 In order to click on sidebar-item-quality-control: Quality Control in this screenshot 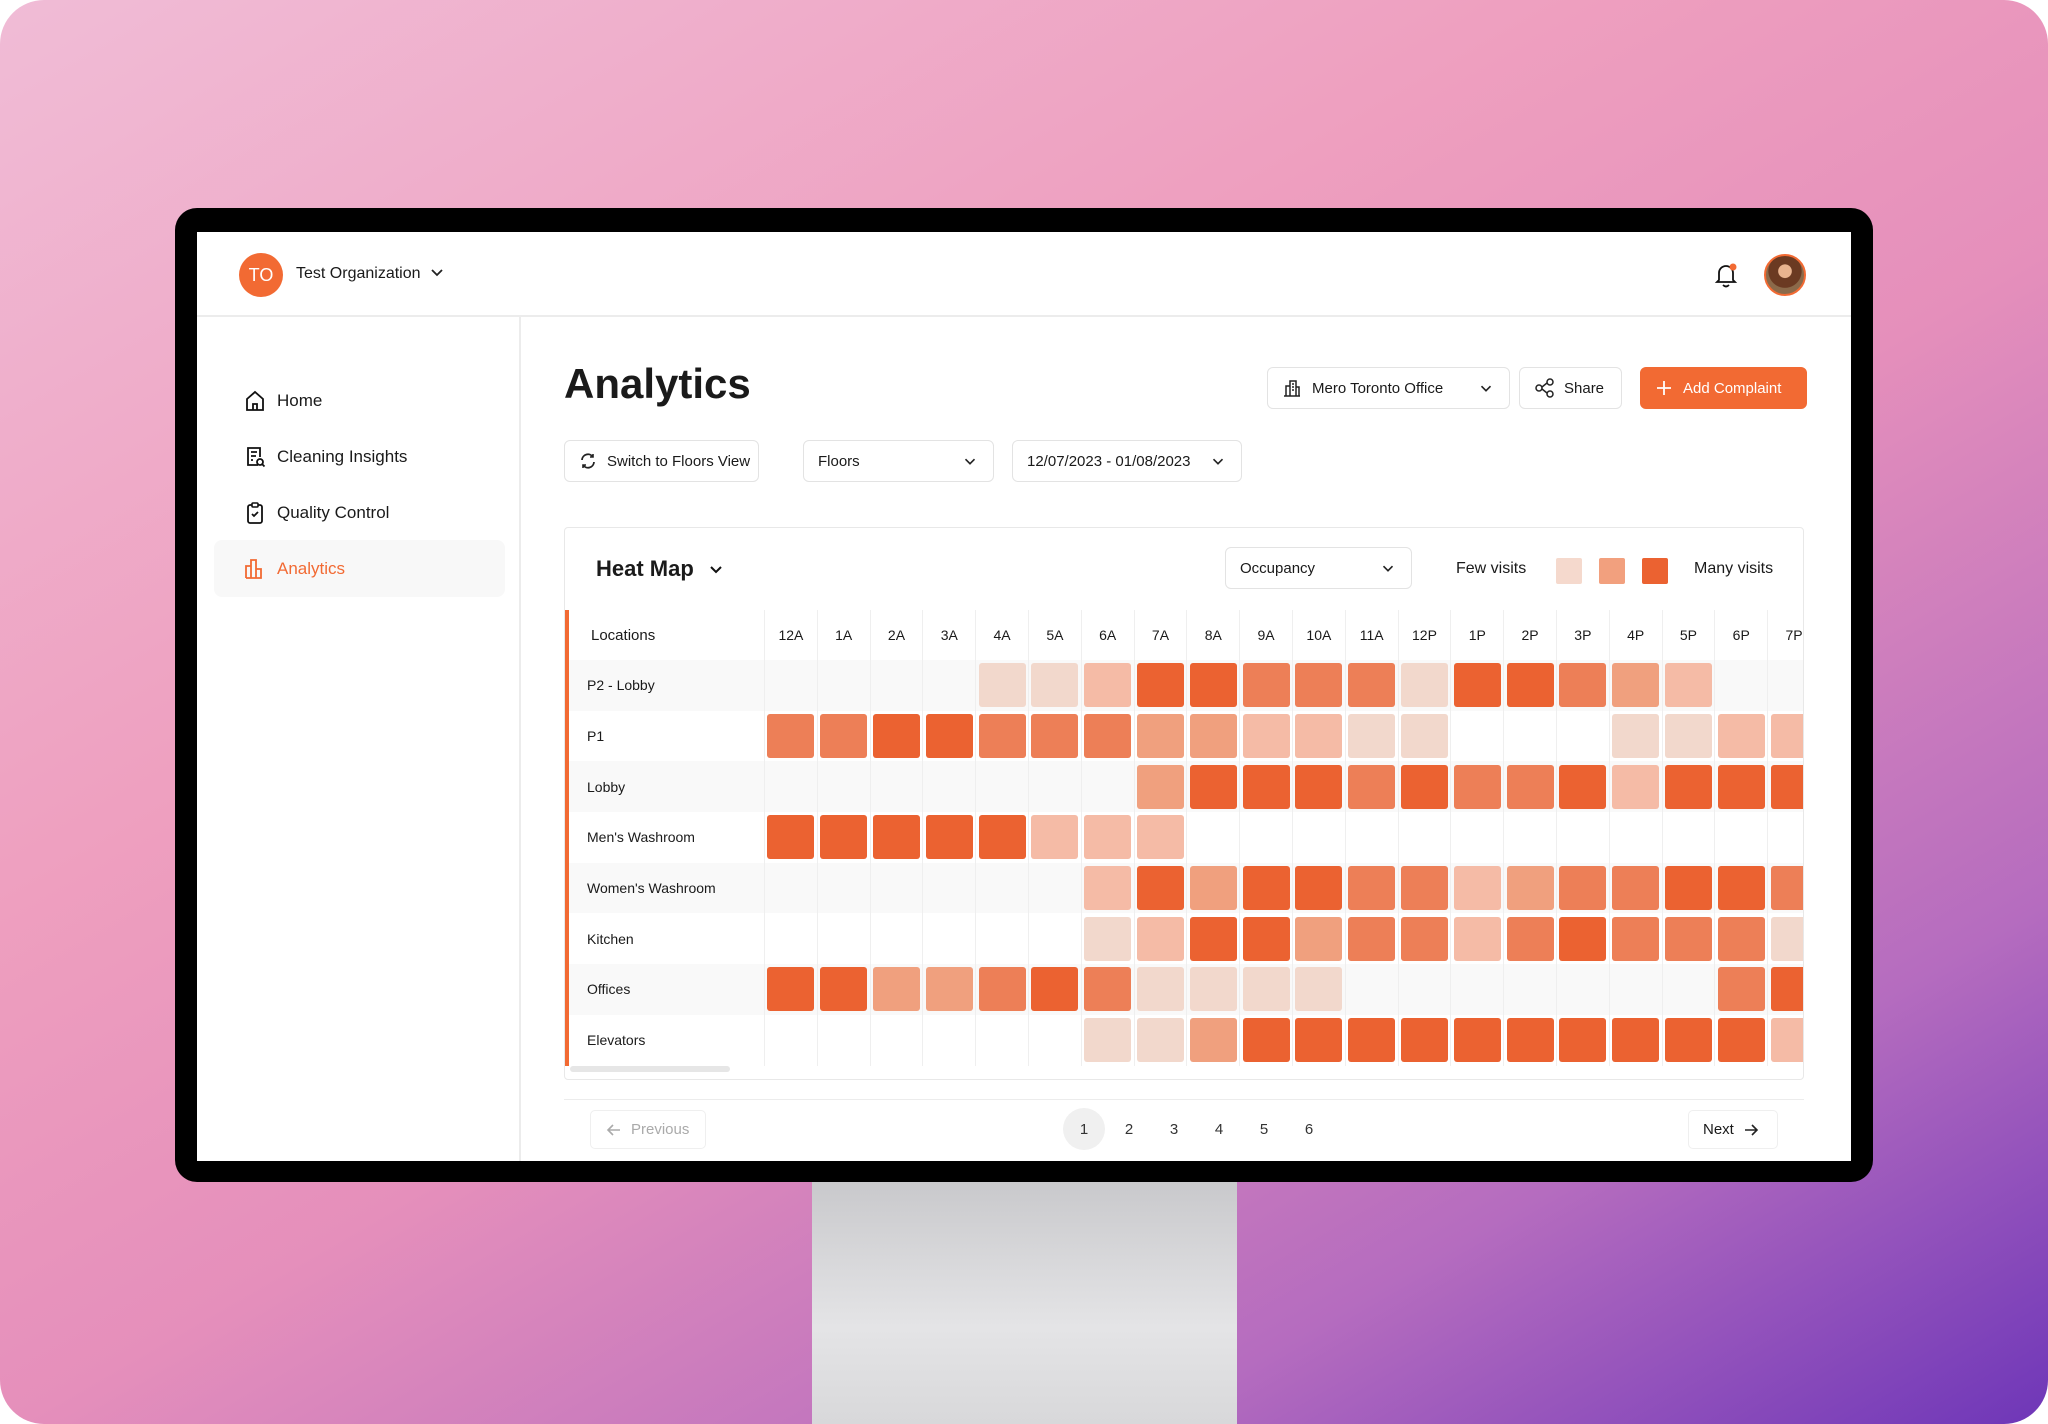, I will do `click(359, 512)`.